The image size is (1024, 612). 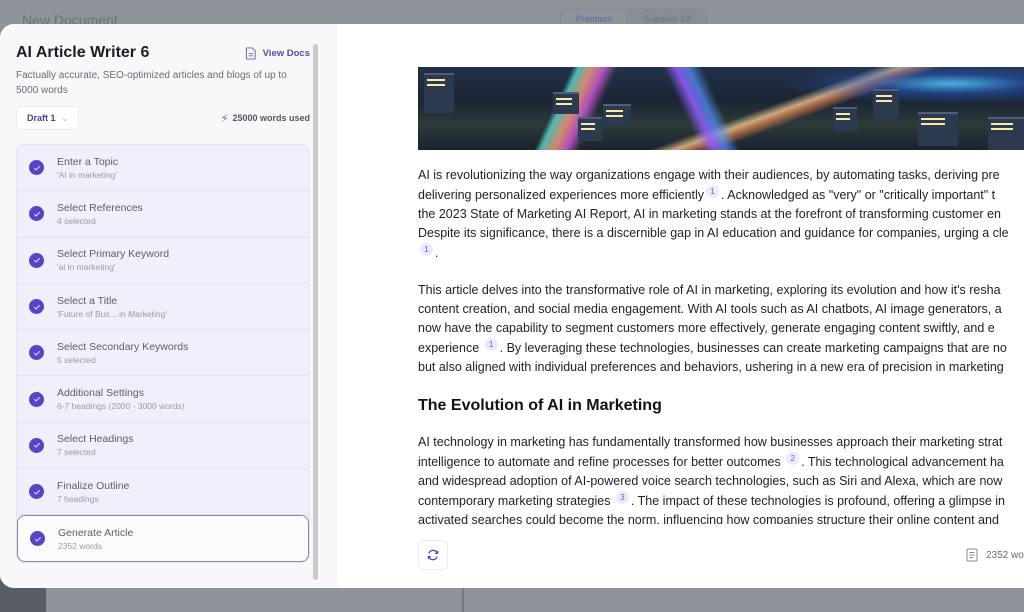 I want to click on step-subtitle: 'ai in marketing', so click(x=86, y=267).